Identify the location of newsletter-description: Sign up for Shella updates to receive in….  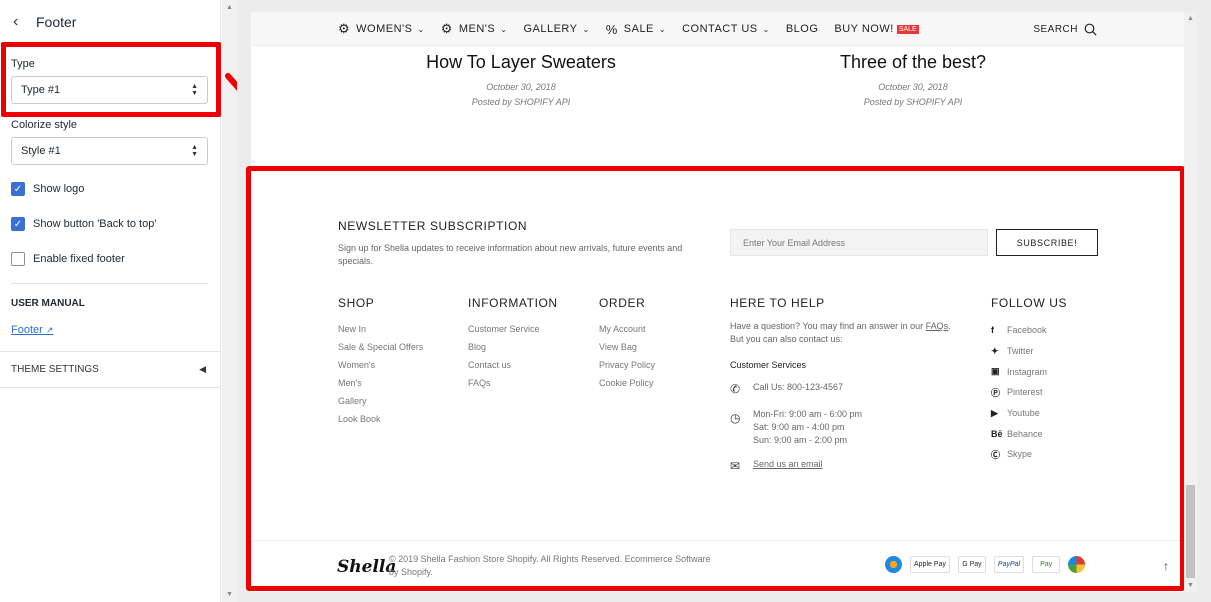
(510, 254).